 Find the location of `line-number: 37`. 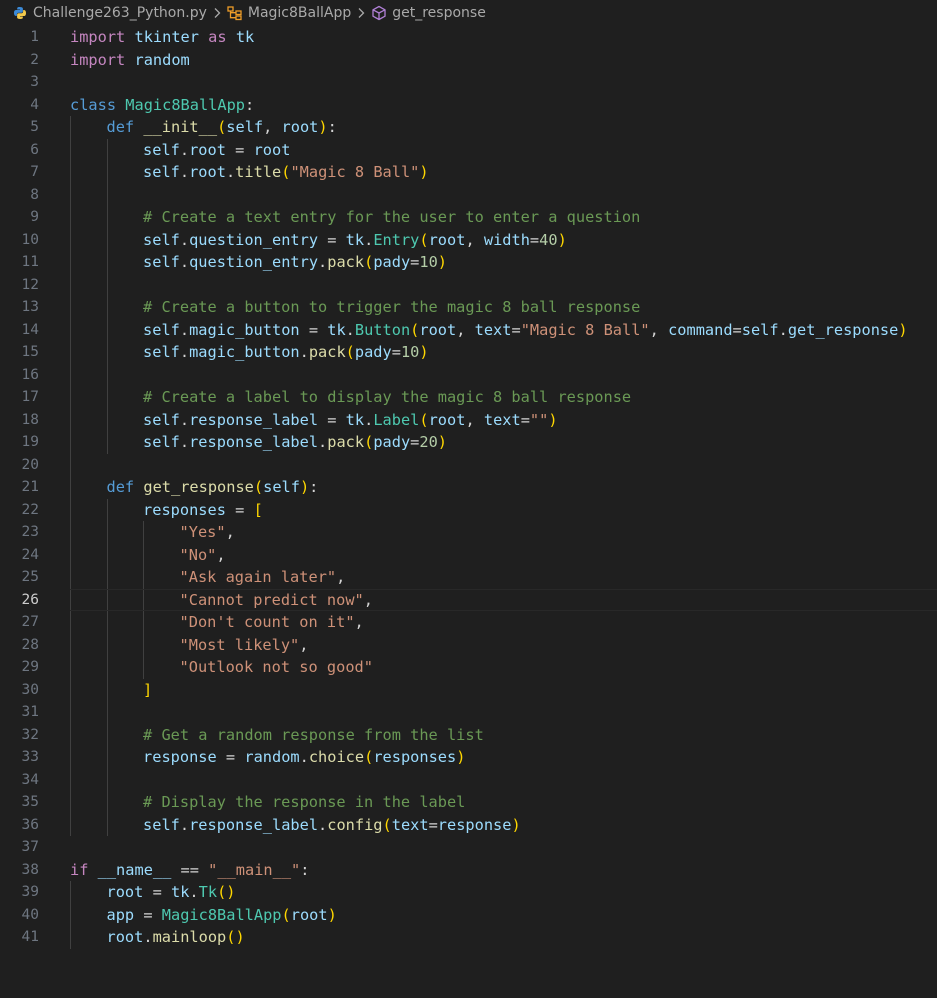

line-number: 37 is located at coordinates (19, 847).